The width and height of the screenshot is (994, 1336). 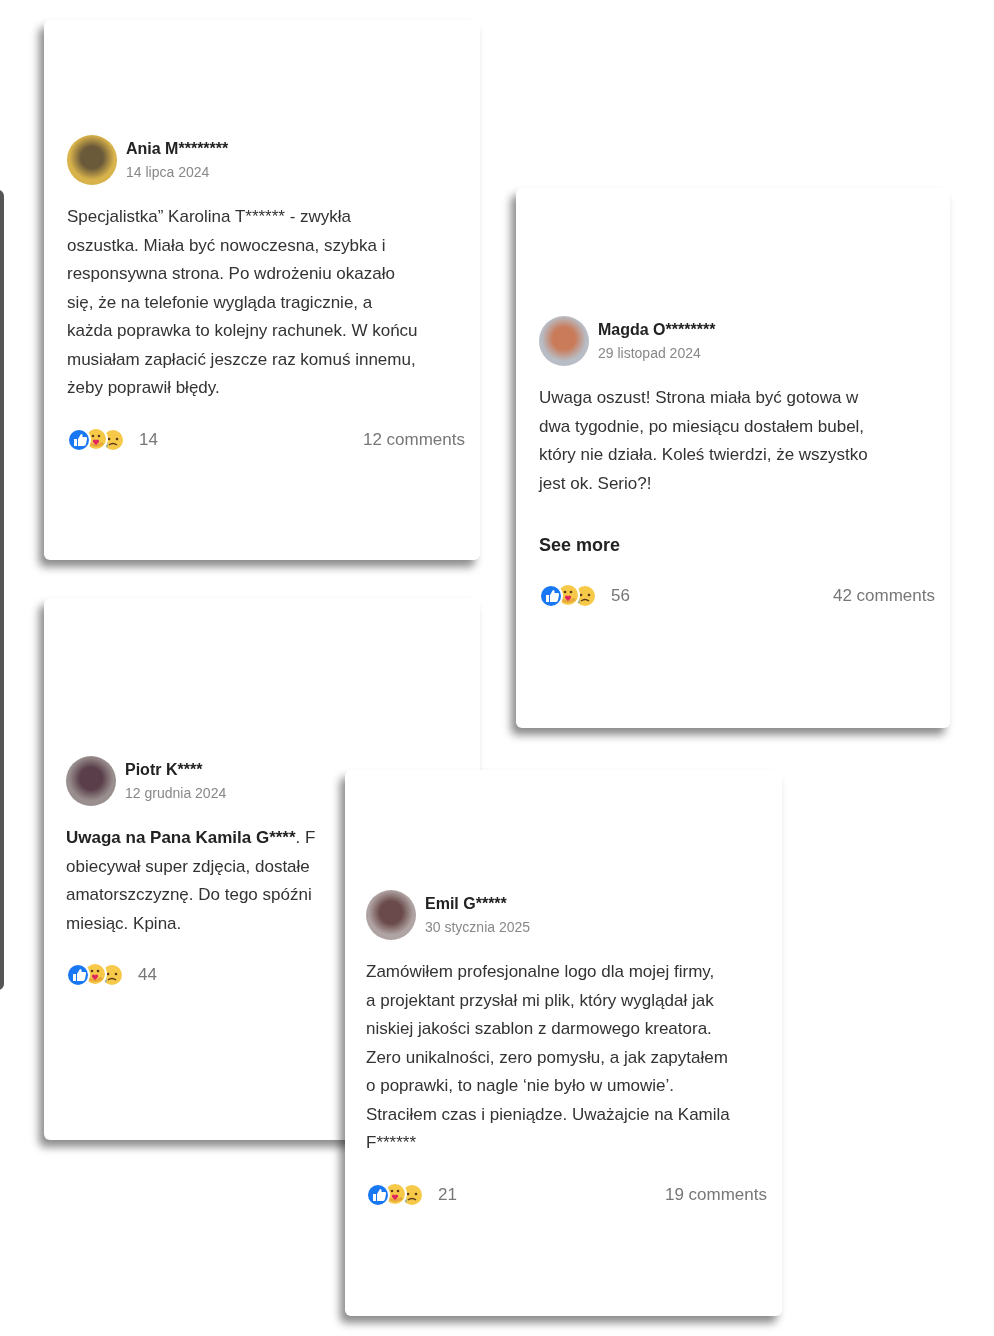 I want to click on author-name: Emil G*****, so click(x=466, y=904).